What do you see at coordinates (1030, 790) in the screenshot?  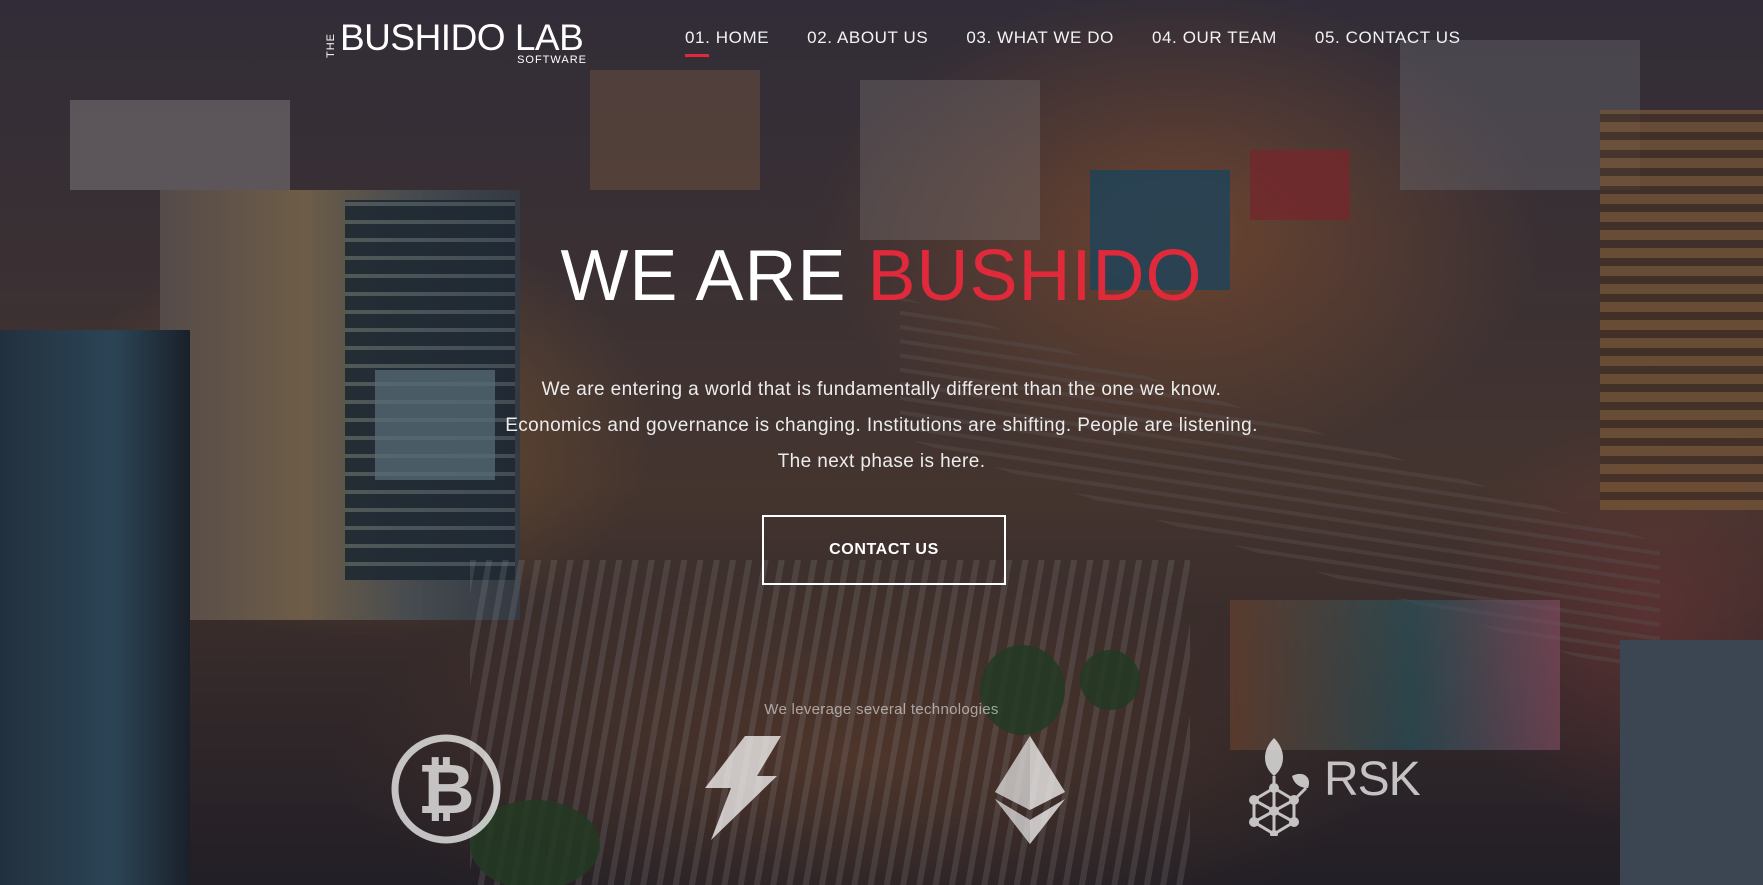 I see `ethereum-icon` at bounding box center [1030, 790].